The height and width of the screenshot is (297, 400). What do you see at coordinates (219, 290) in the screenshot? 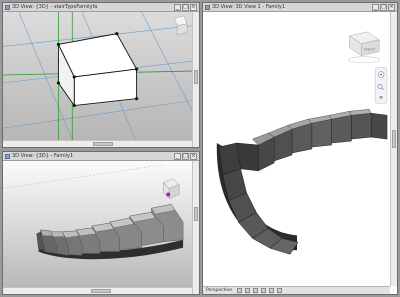
I see `perspective-label: Perspective` at bounding box center [219, 290].